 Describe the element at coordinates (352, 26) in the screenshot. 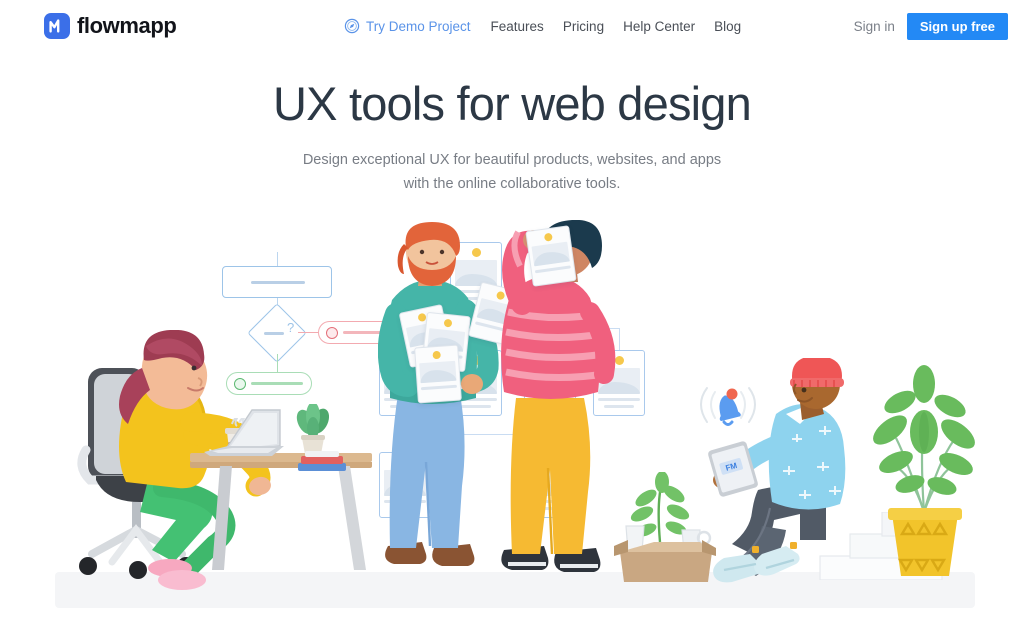

I see `compass-icon` at that location.